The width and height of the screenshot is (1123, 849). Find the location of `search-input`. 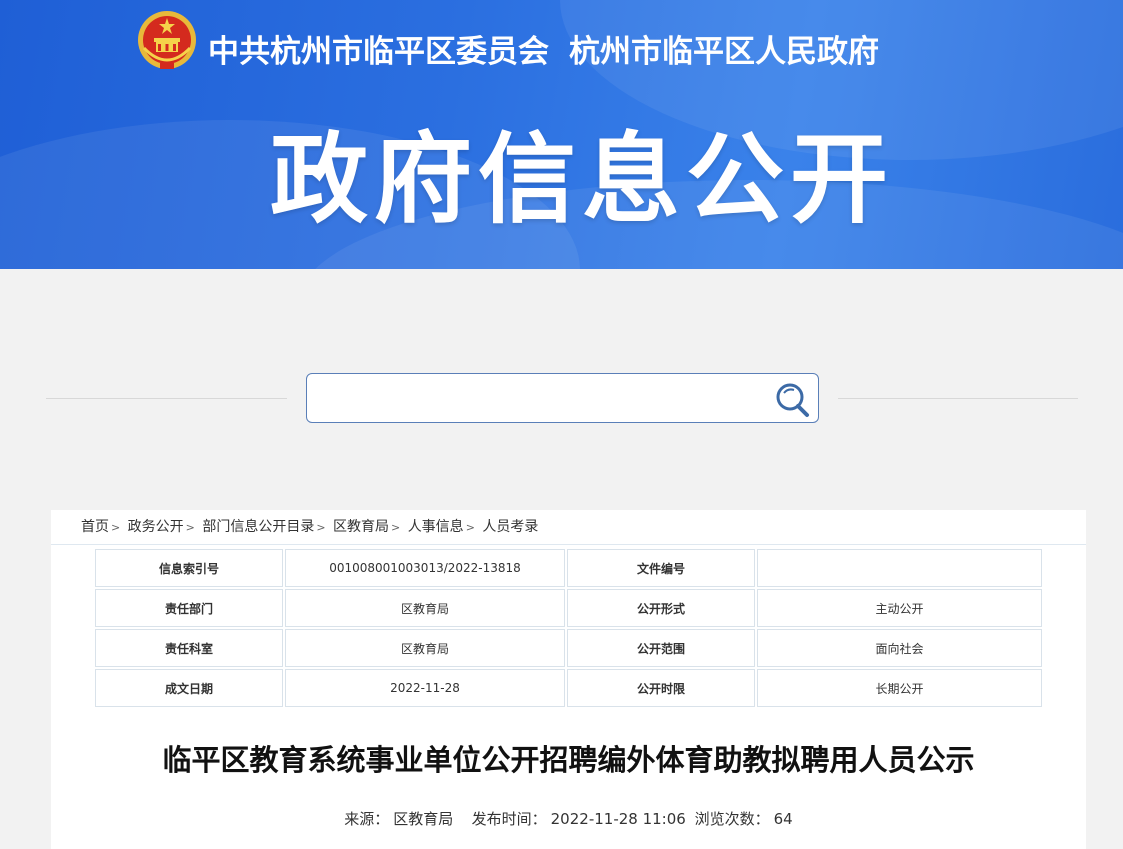

search-input is located at coordinates (537, 398).